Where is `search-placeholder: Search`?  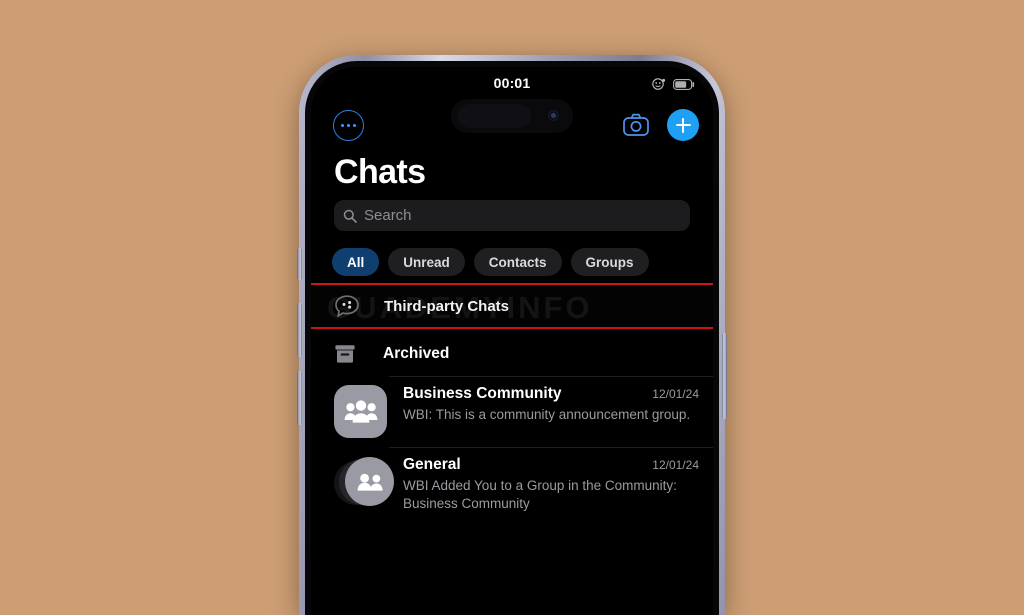 search-placeholder: Search is located at coordinates (388, 215).